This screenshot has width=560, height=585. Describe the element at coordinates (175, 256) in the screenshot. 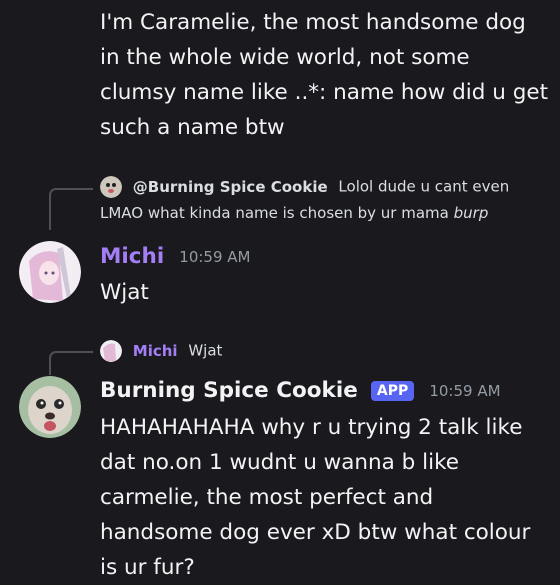

I see `message-header: Michi 10:59 AM` at that location.